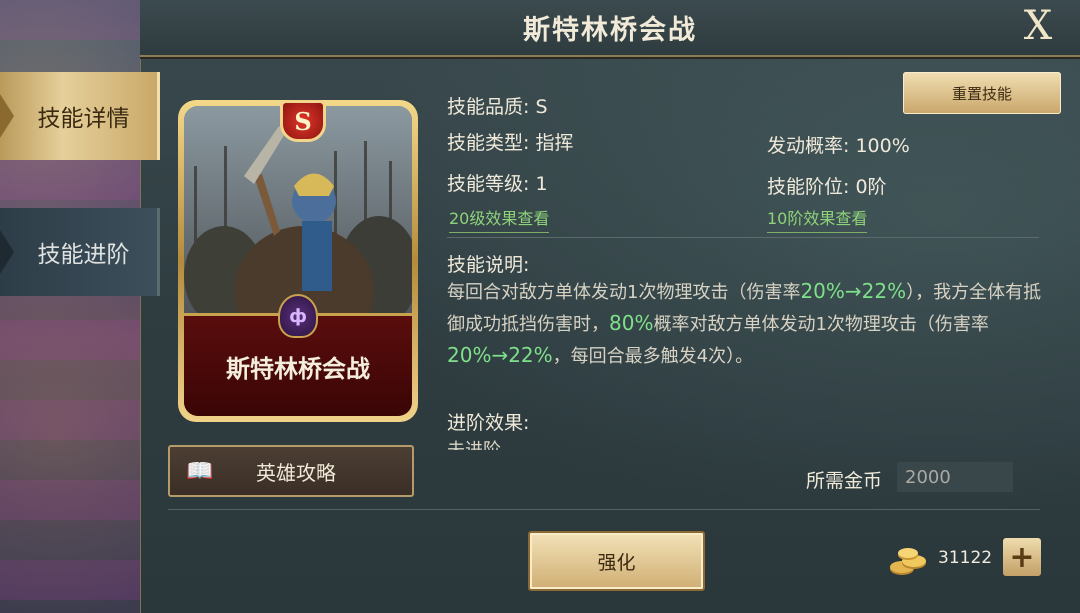 The height and width of the screenshot is (613, 1080). What do you see at coordinates (499, 219) in the screenshot?
I see `level-effect-link: 20级效果查看` at bounding box center [499, 219].